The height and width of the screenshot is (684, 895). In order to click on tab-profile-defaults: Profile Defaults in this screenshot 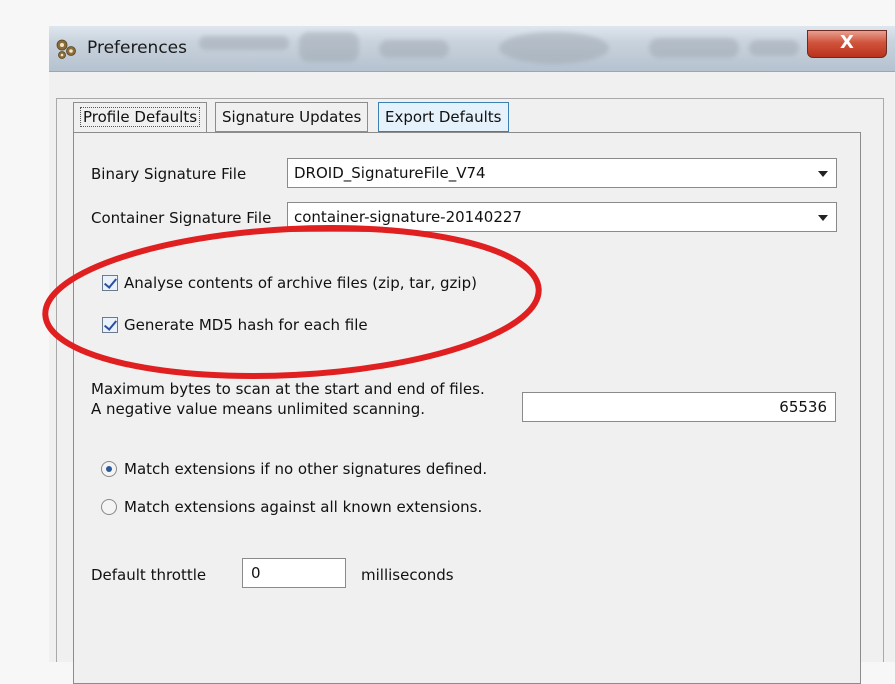, I will do `click(140, 117)`.